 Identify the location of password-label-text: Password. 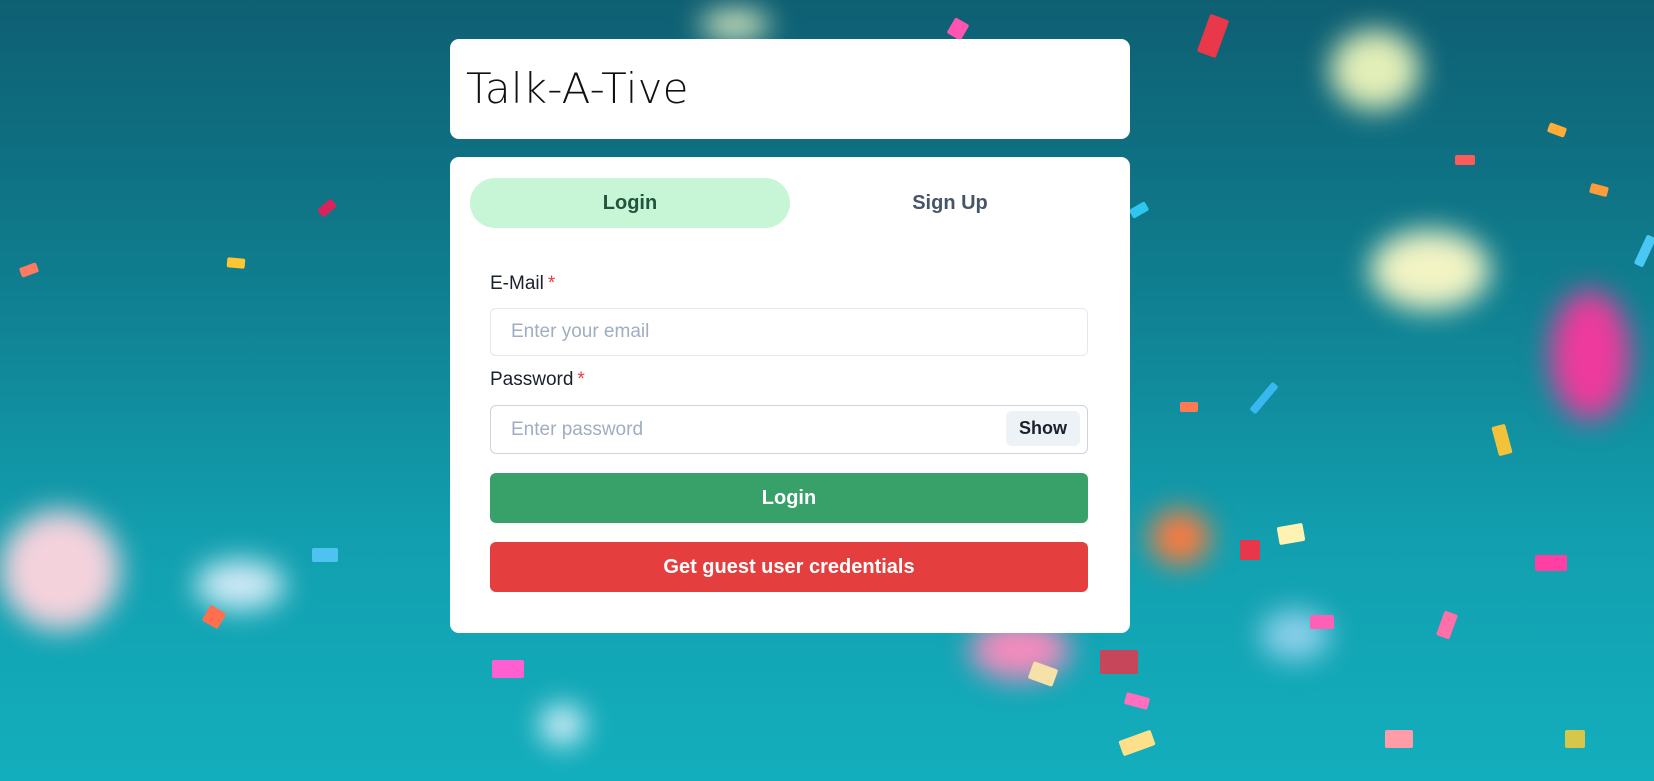
(532, 379).